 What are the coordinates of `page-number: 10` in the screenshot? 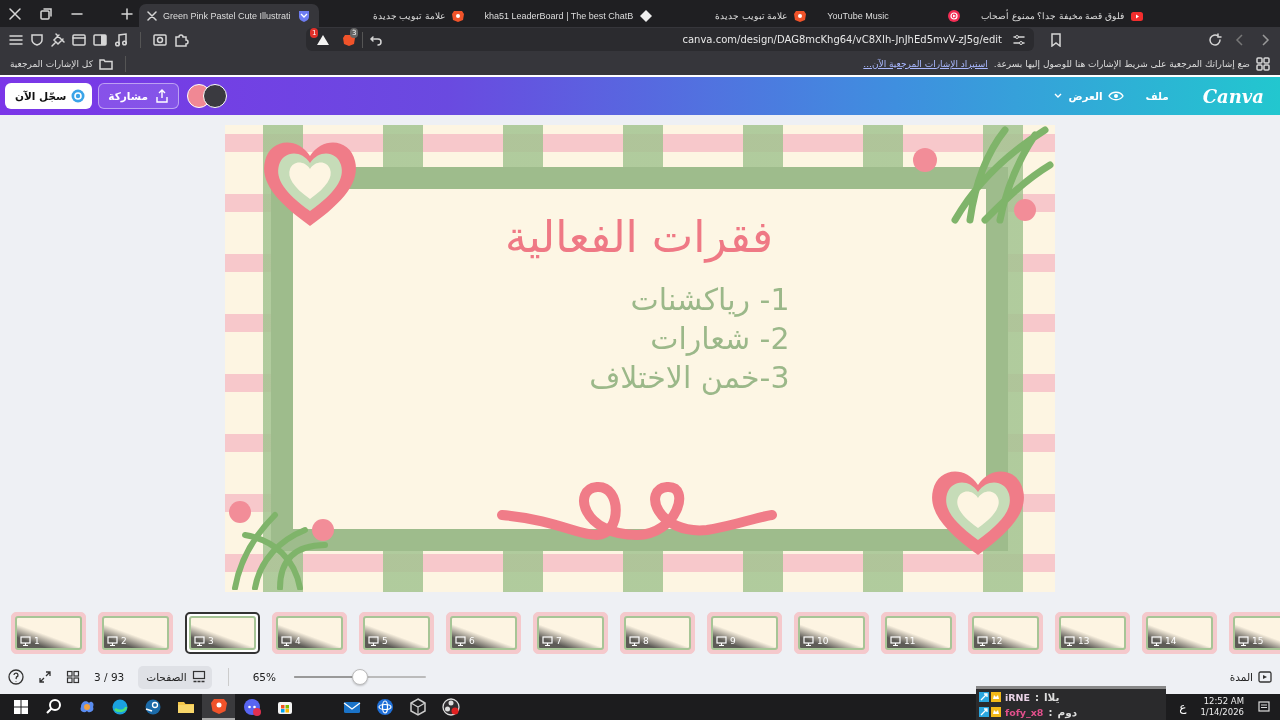 It's located at (823, 641).